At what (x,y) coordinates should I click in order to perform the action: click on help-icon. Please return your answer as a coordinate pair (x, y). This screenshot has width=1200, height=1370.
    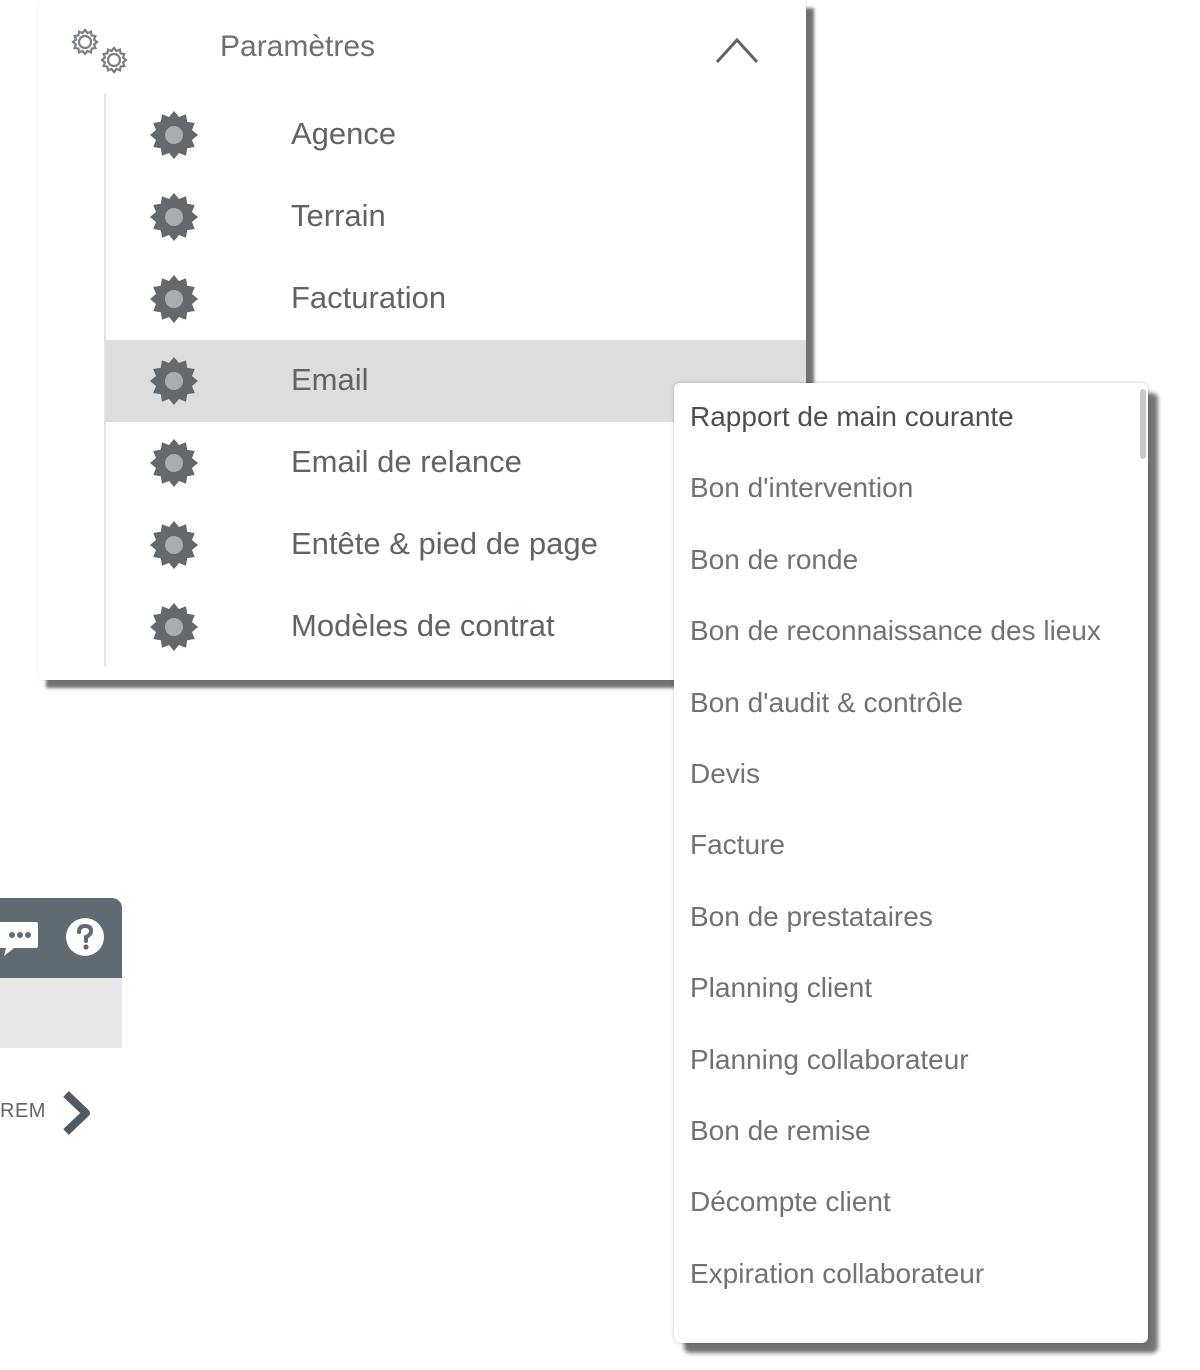
    Looking at the image, I should click on (85, 937).